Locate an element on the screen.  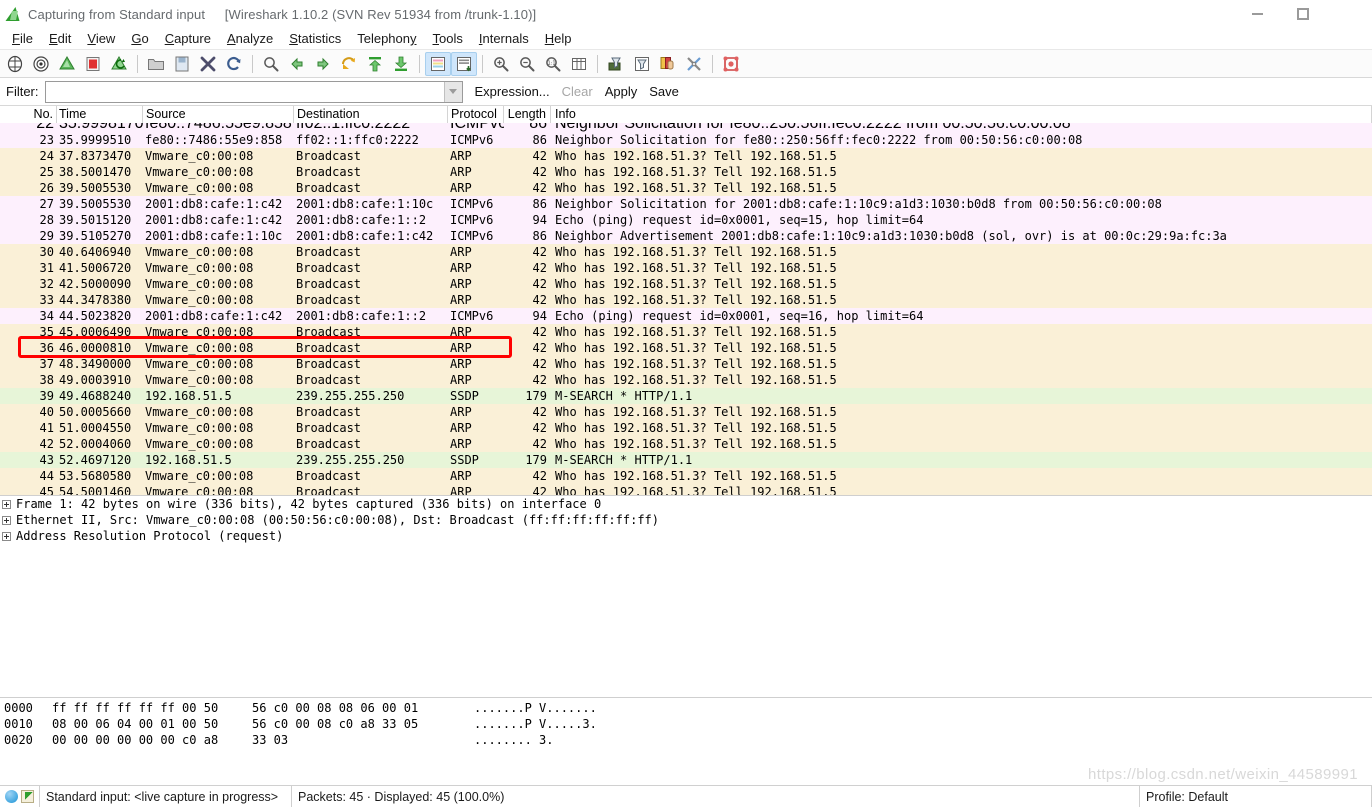
interfaces-icon is located at coordinates (15, 64).